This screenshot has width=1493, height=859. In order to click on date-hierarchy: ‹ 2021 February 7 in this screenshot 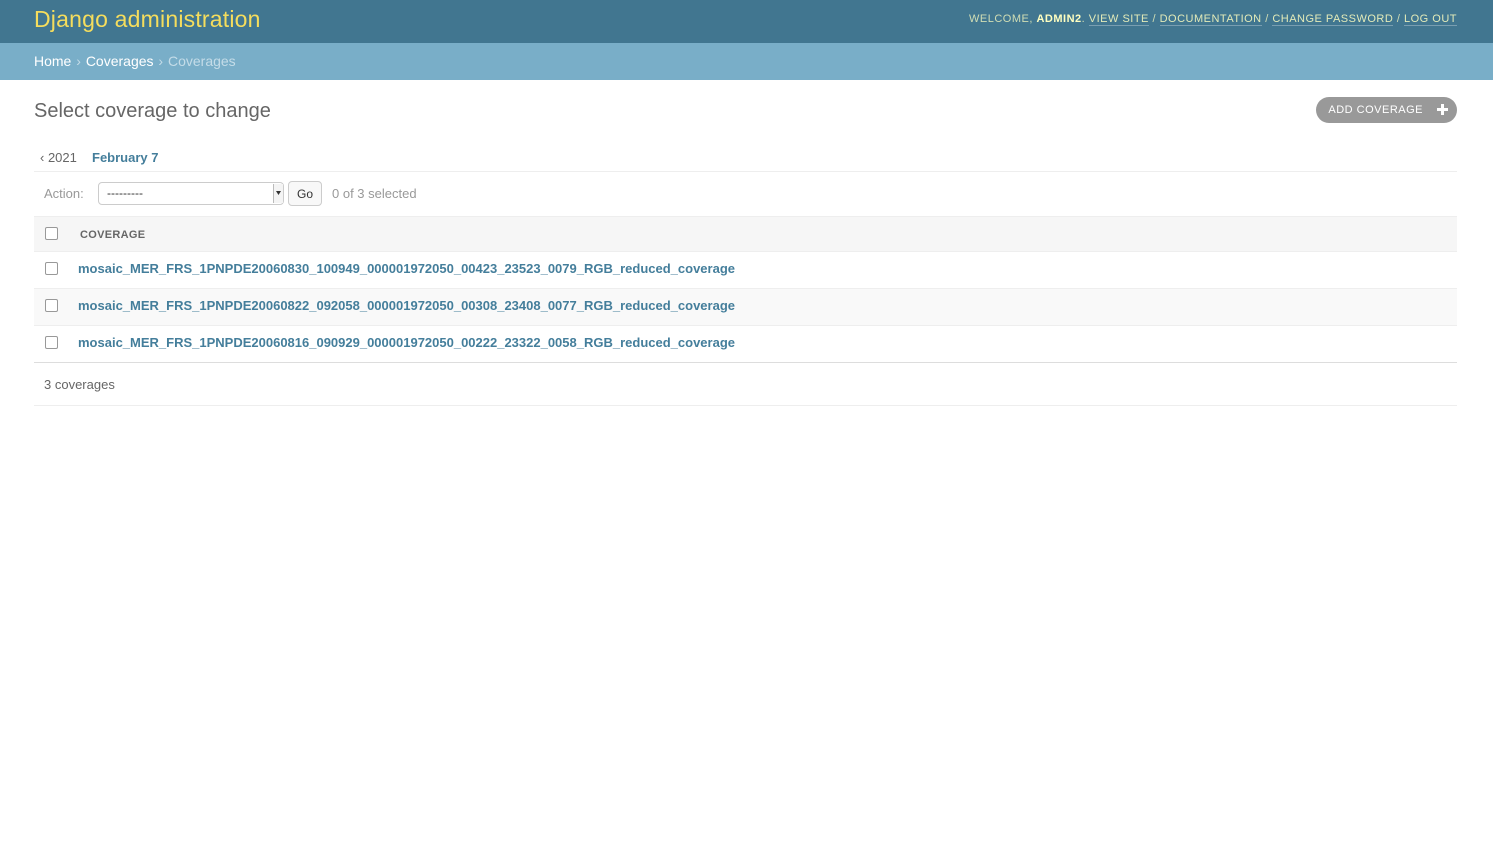, I will do `click(745, 158)`.